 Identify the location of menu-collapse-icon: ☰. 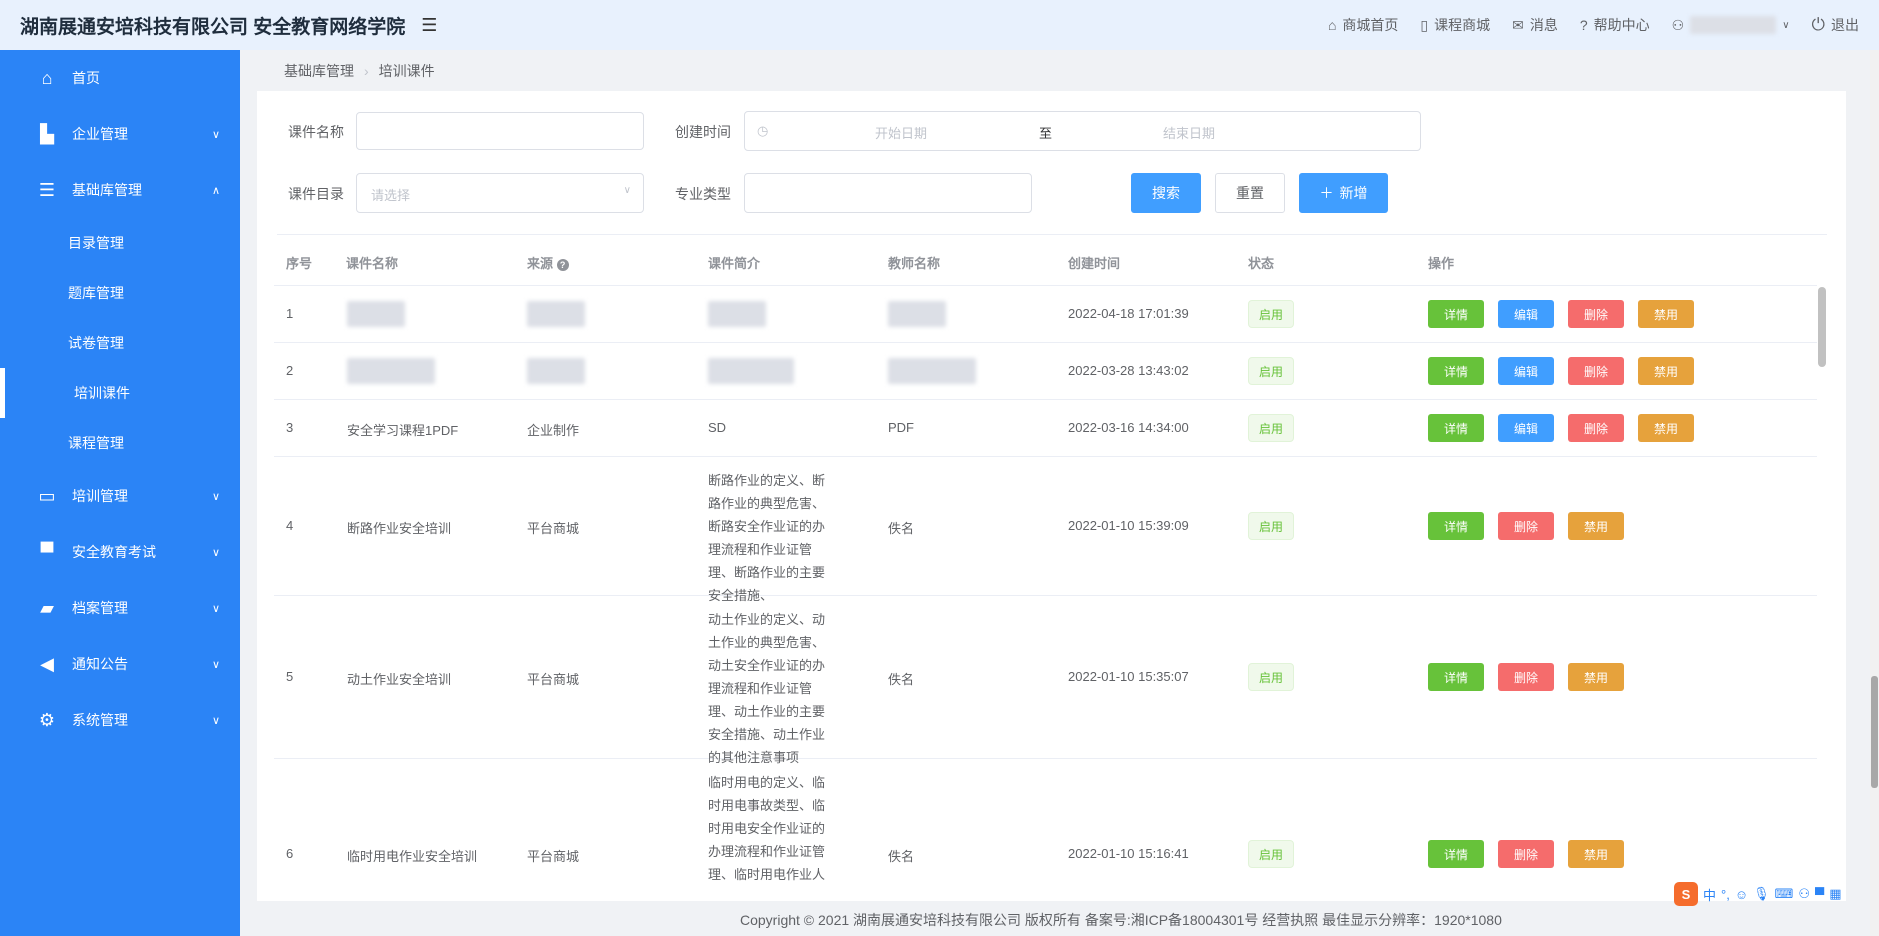
(429, 25).